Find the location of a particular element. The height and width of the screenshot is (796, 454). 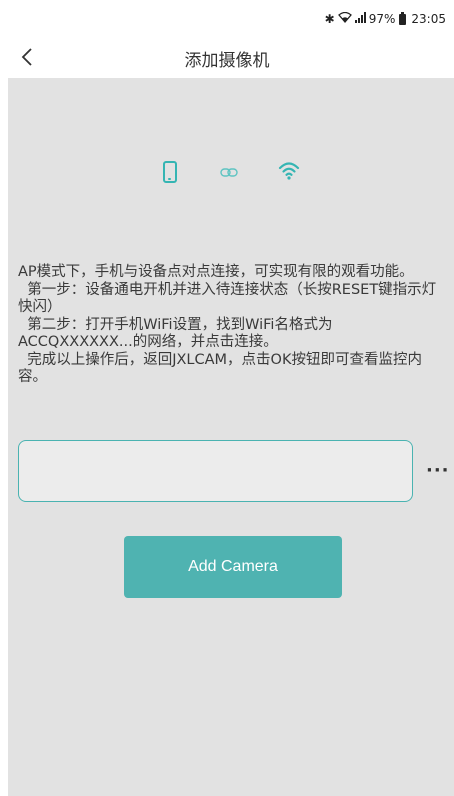

status-bar: ✱ 97% 23:05 is located at coordinates (227, 17).